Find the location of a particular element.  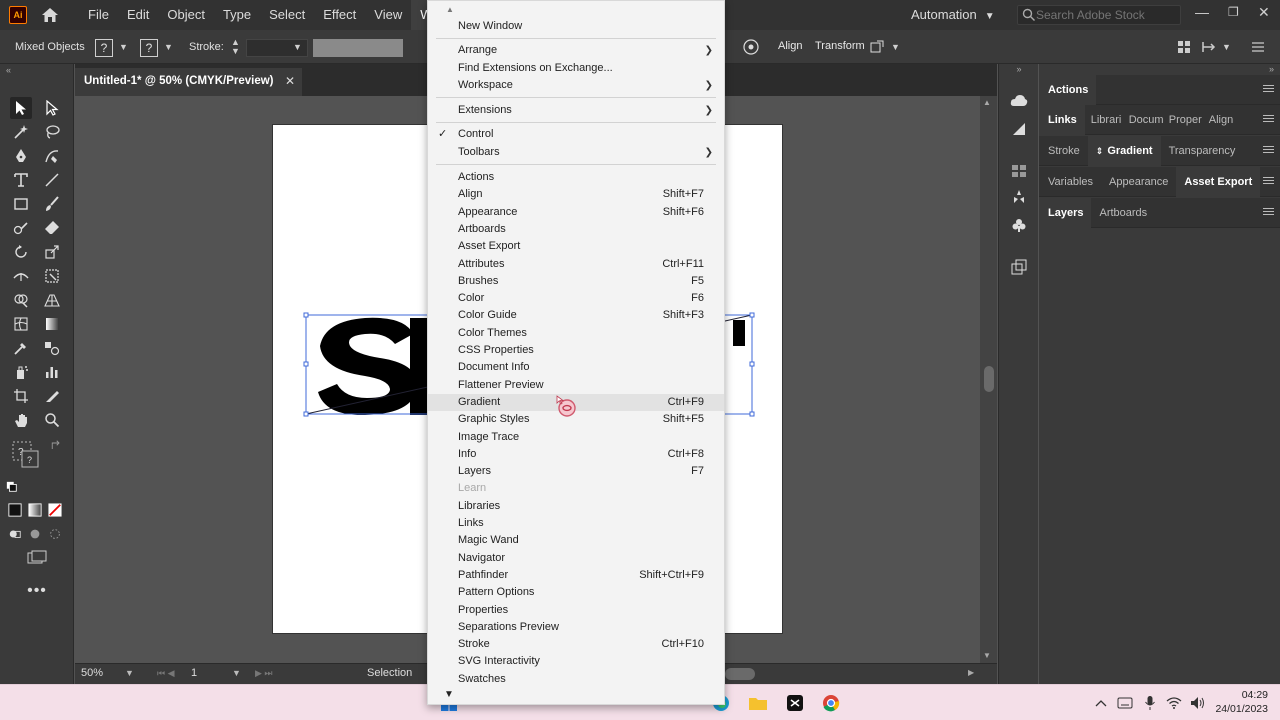

file-explorer-icon is located at coordinates (758, 703).